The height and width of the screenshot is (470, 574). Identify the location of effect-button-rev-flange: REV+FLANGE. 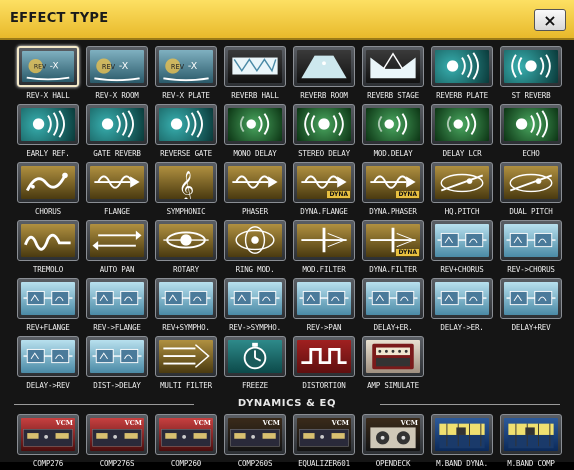
(48, 305).